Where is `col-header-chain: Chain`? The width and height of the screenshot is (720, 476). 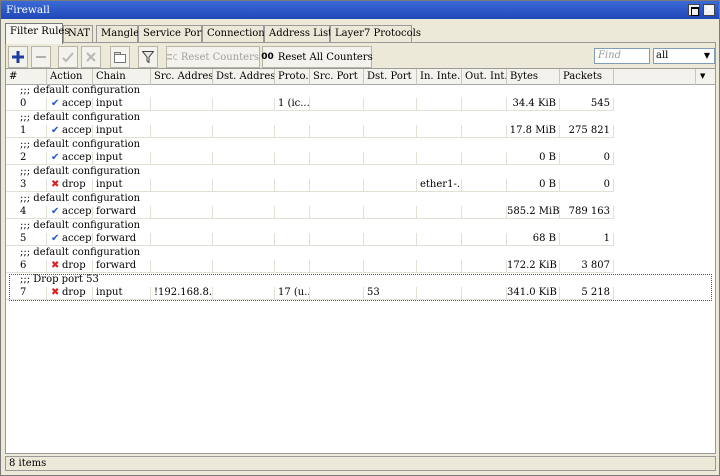 col-header-chain: Chain is located at coordinates (122, 77).